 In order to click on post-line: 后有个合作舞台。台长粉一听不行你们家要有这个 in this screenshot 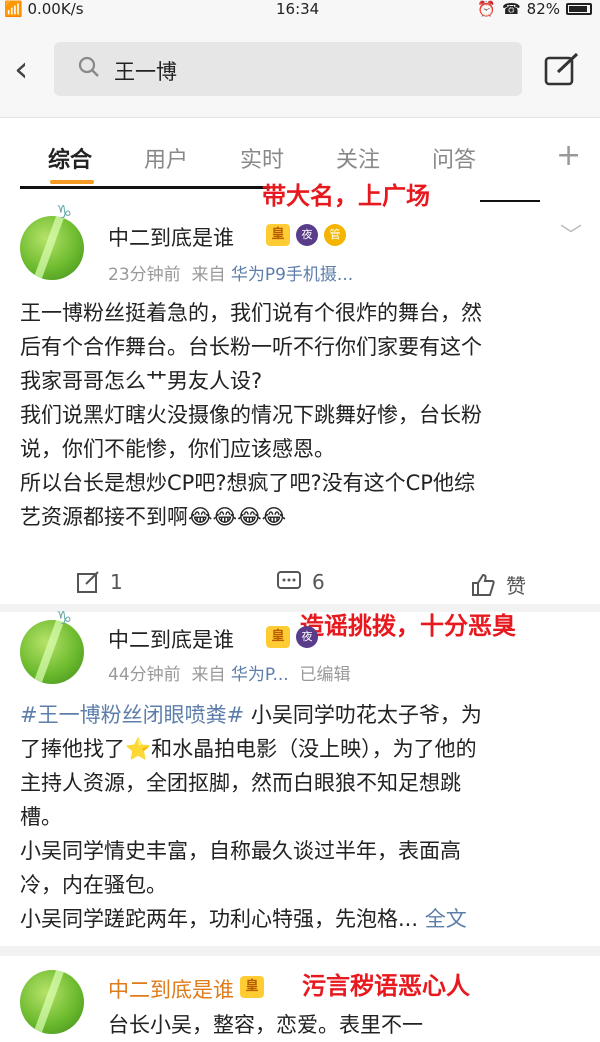, I will do `click(251, 347)`.